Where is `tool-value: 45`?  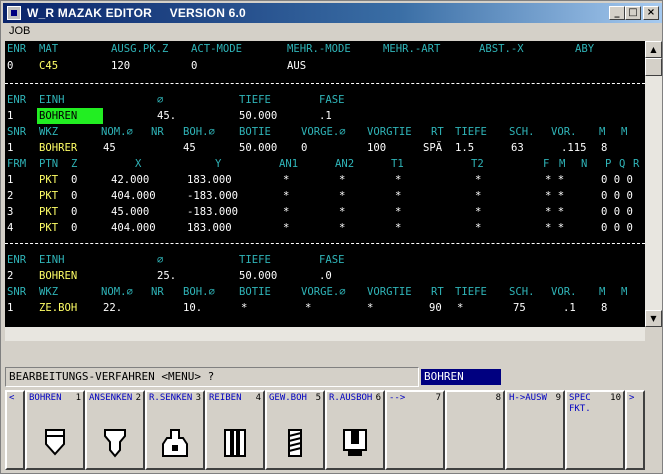
tool-value: 45 is located at coordinates (189, 148).